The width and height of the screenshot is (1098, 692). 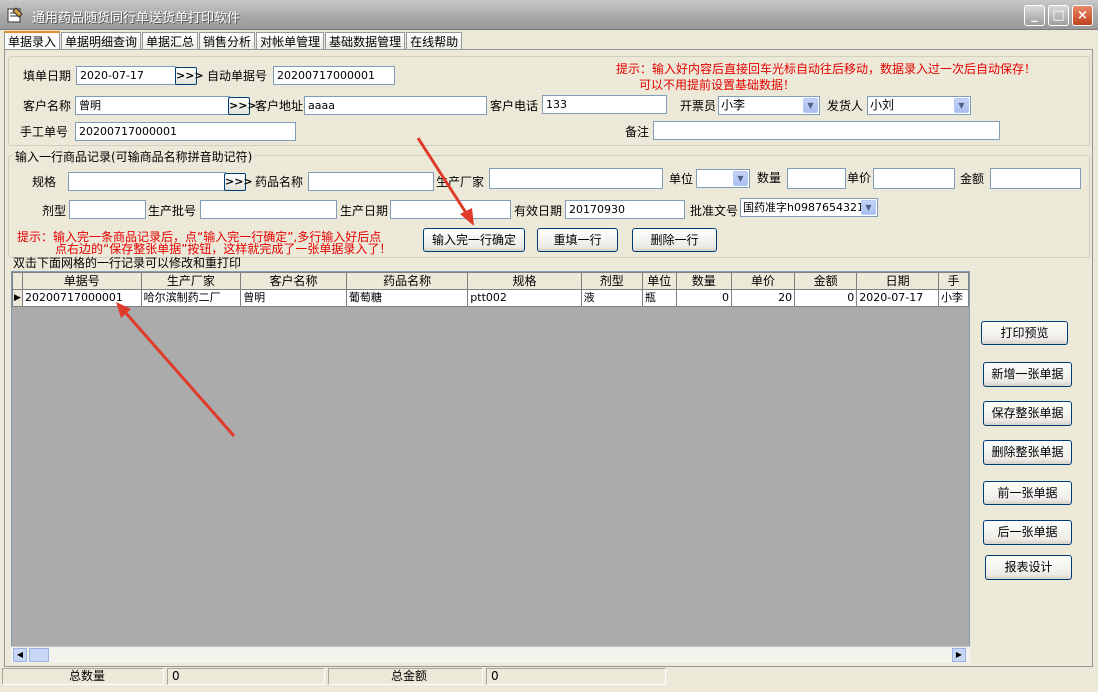 I want to click on amount-field, so click(x=1035, y=178).